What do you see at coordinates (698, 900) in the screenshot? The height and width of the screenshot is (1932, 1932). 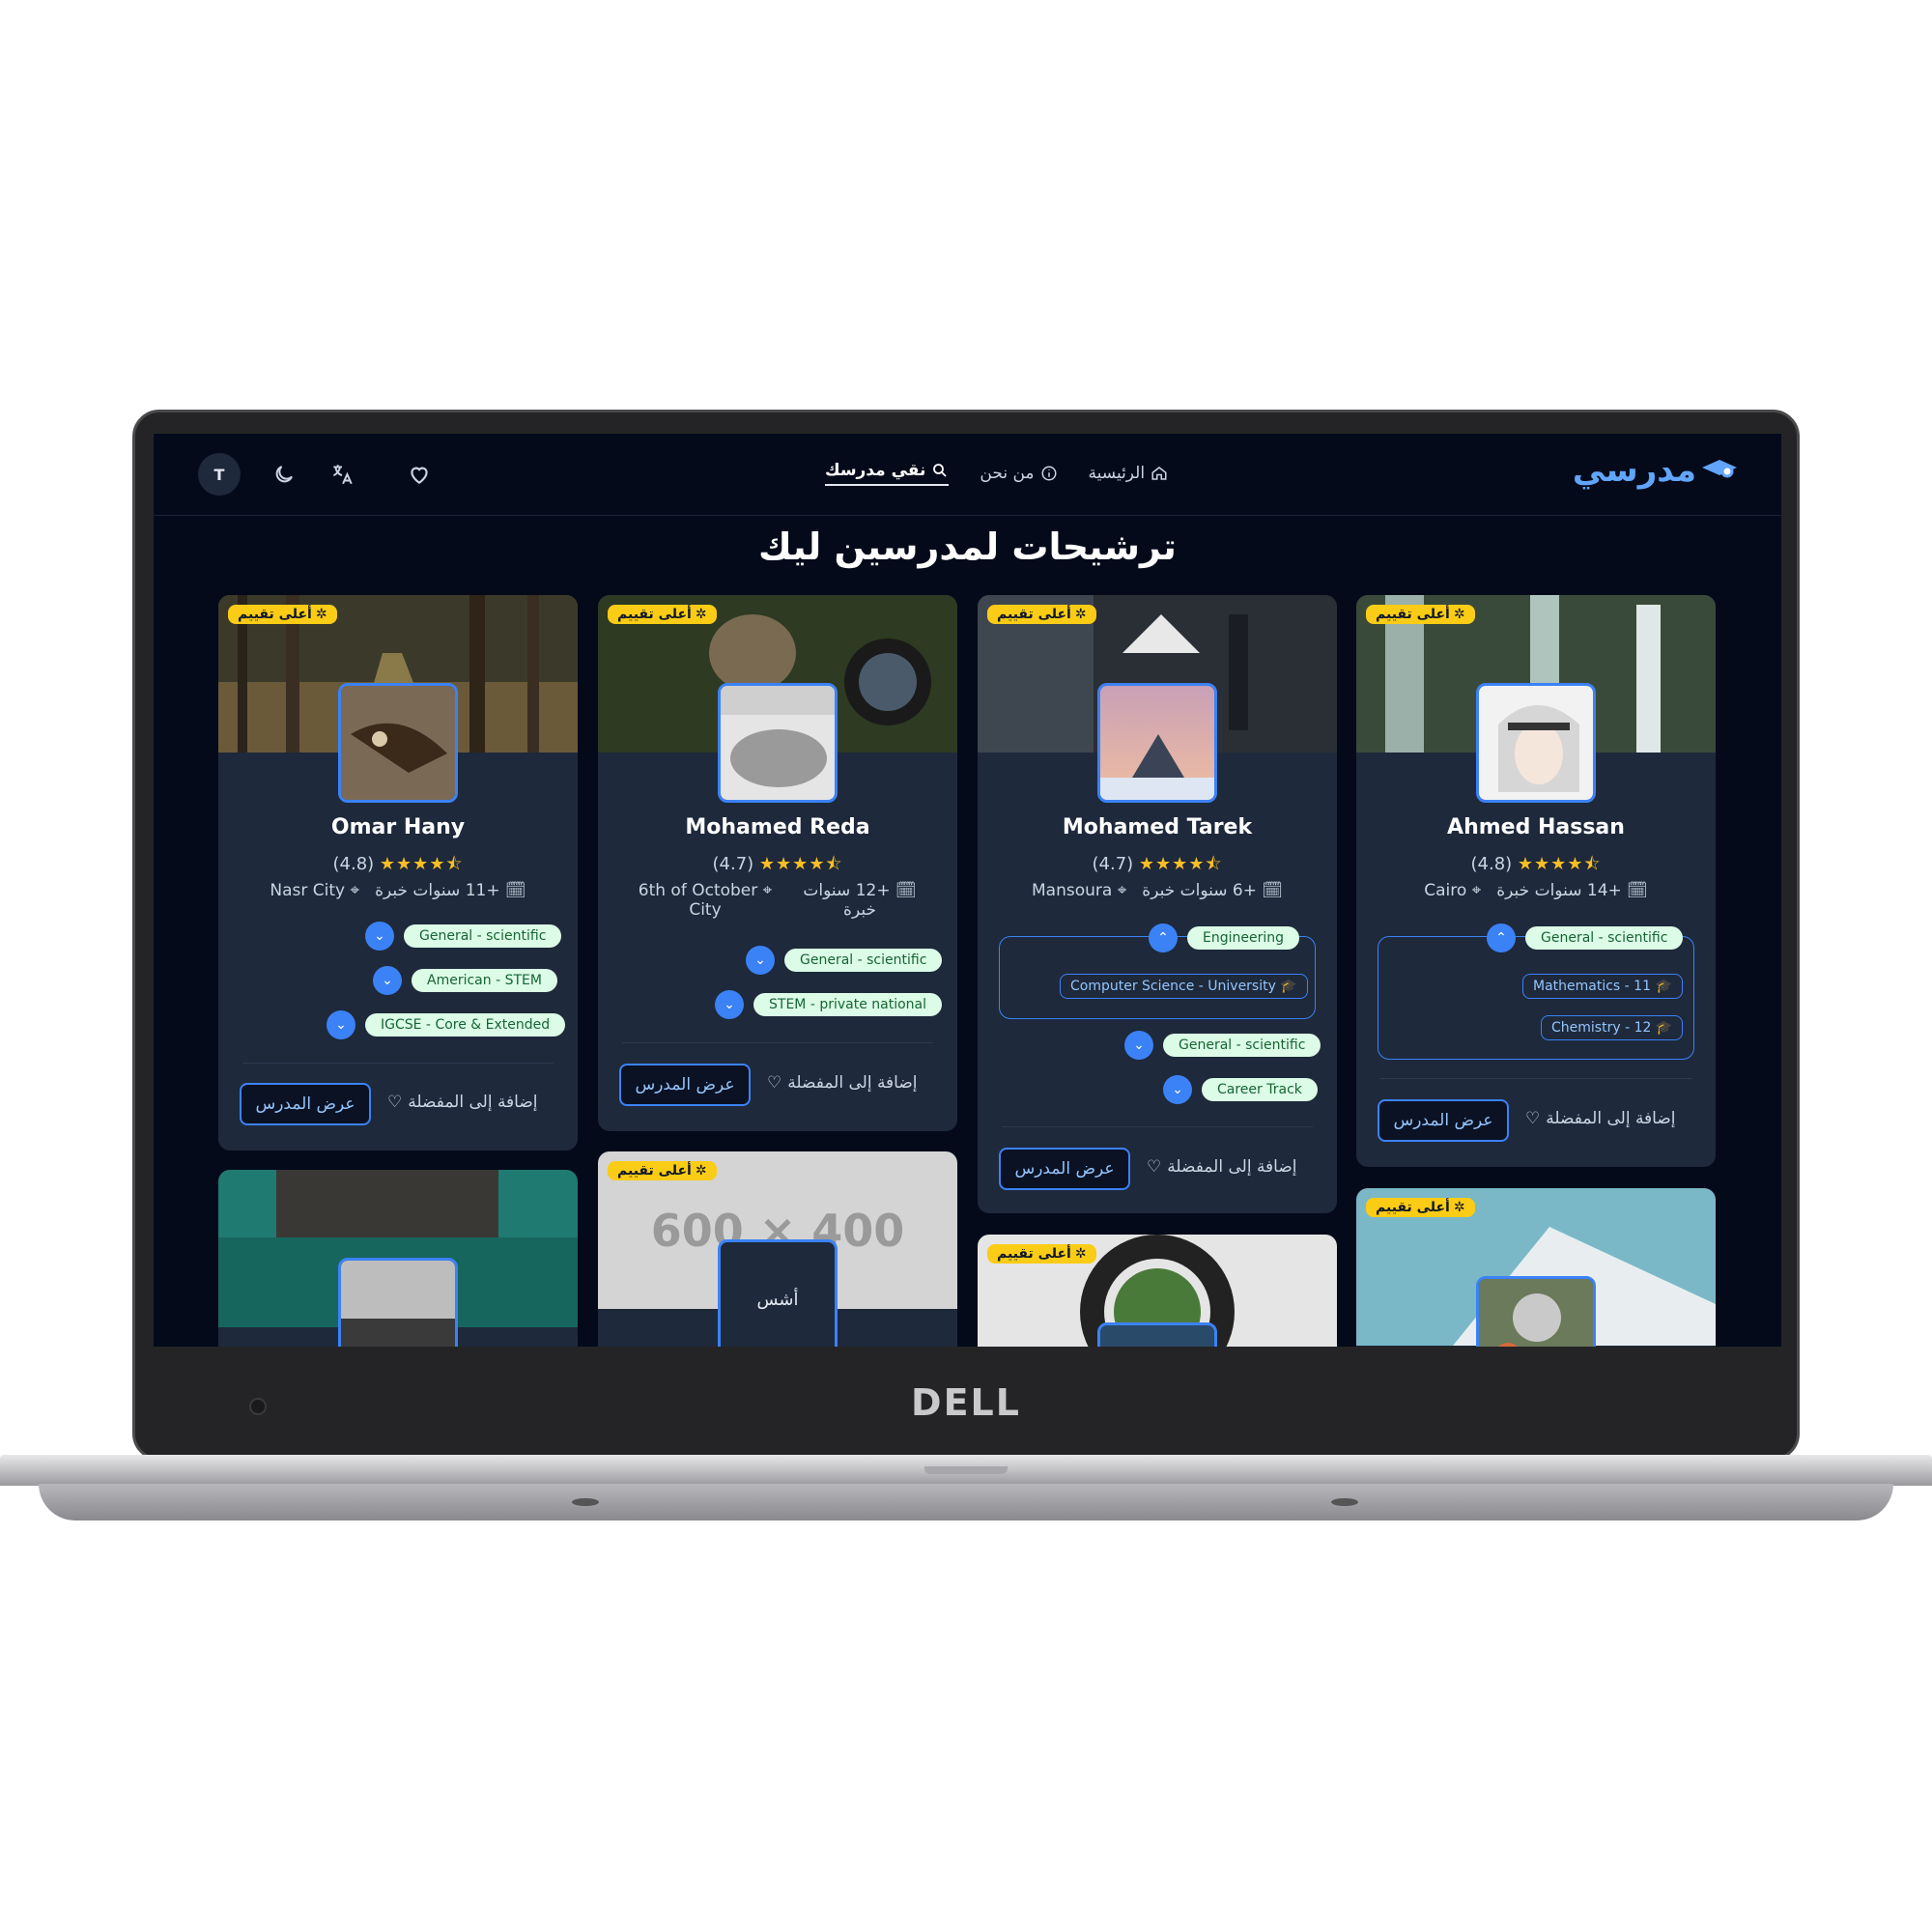 I see `location-text: 6th of October City` at bounding box center [698, 900].